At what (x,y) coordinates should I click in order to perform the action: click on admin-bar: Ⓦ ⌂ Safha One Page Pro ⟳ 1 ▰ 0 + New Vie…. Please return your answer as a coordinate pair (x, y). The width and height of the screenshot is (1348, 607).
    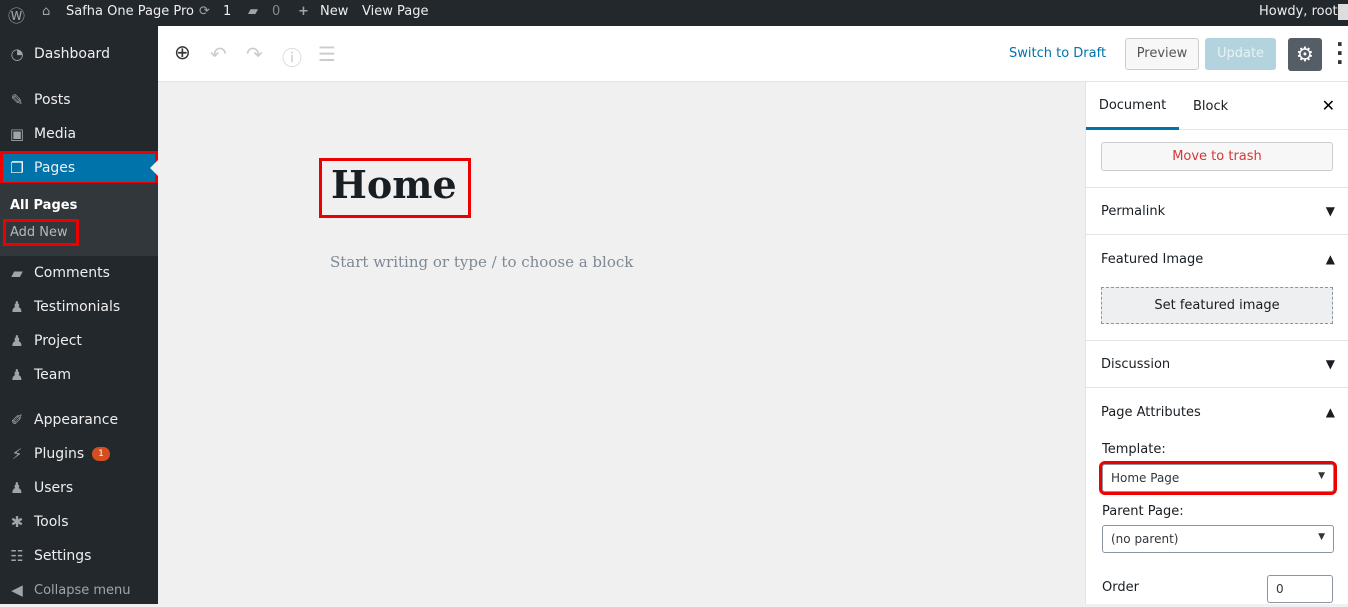
    Looking at the image, I should click on (674, 13).